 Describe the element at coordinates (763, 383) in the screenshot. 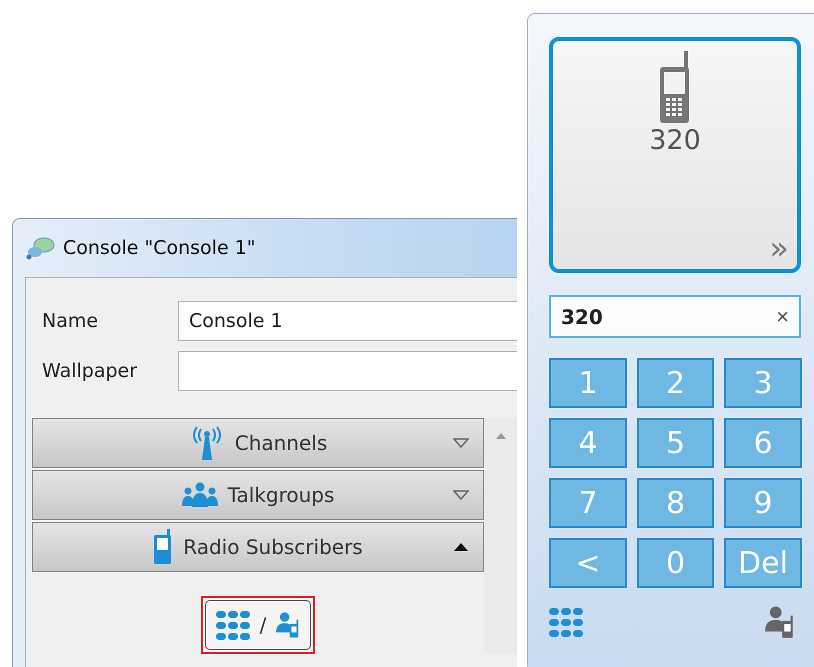

I see `dial-key: 3` at that location.